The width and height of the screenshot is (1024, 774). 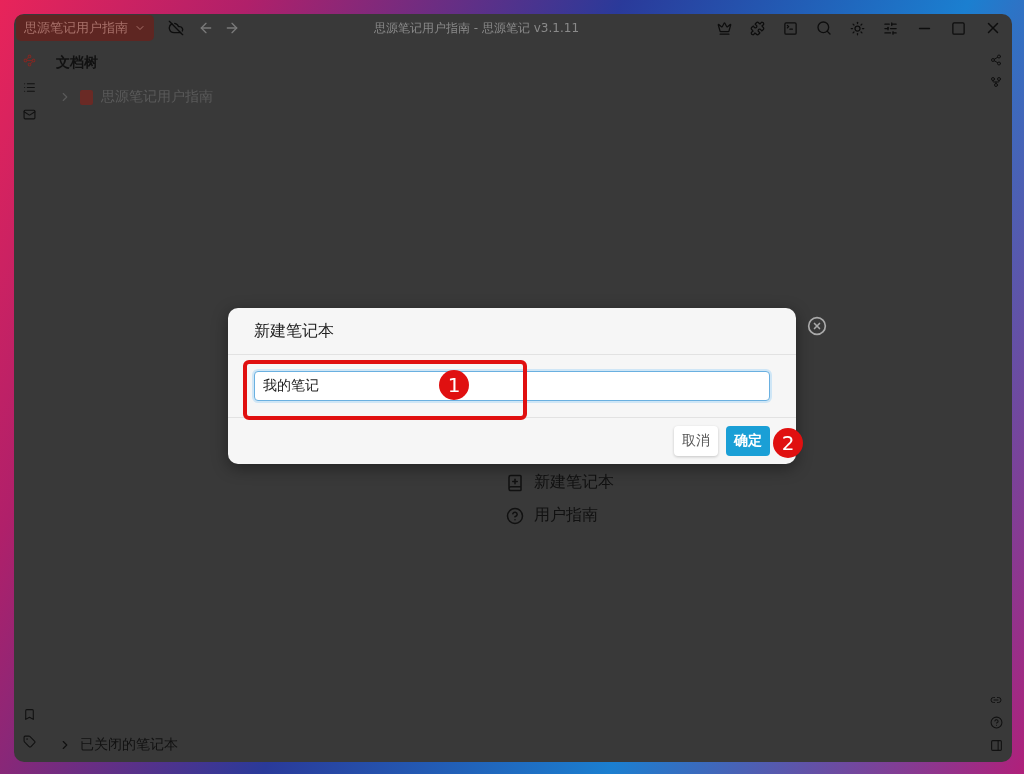 What do you see at coordinates (996, 700) in the screenshot?
I see `link-icon` at bounding box center [996, 700].